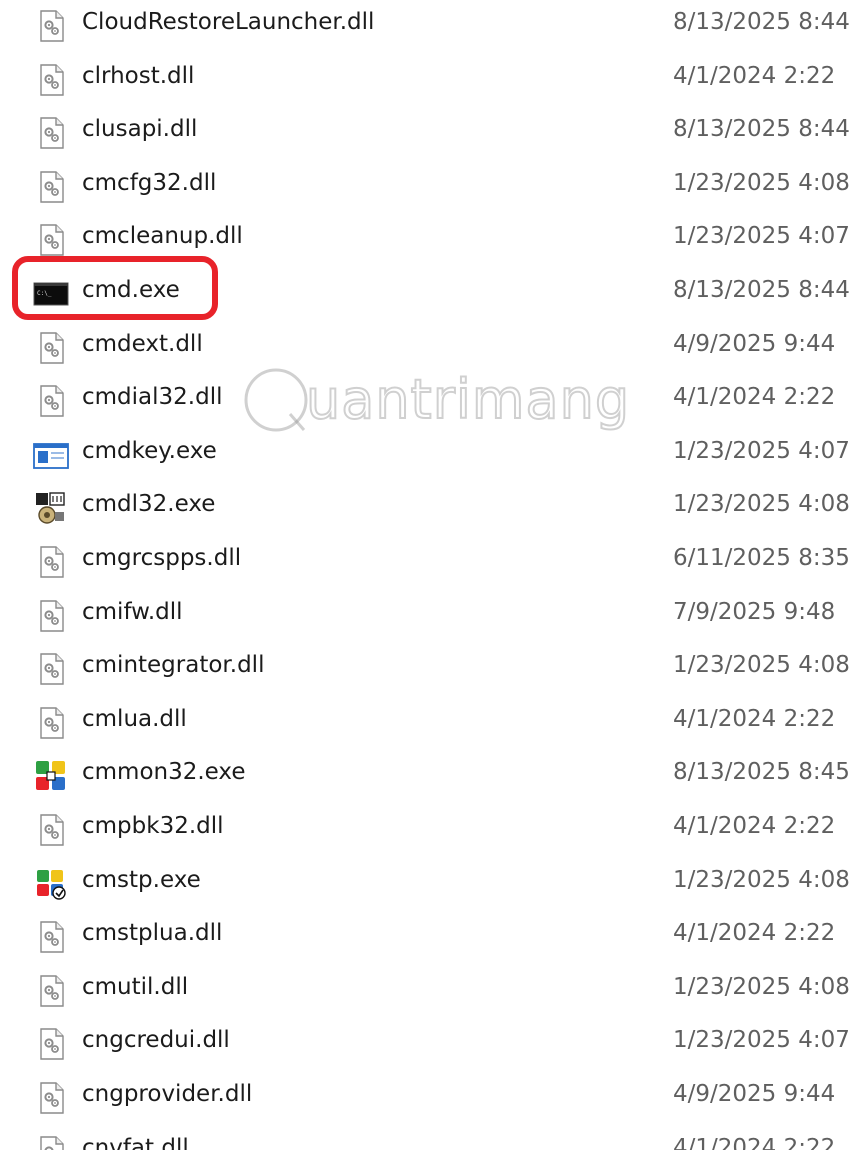 The image size is (867, 1150). What do you see at coordinates (433, 236) in the screenshot?
I see `file-row: cmcleanup.dll 1/23/2025 4:07` at bounding box center [433, 236].